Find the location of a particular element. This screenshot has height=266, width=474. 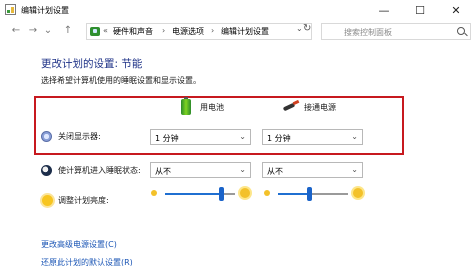

display-icon is located at coordinates (46, 136).